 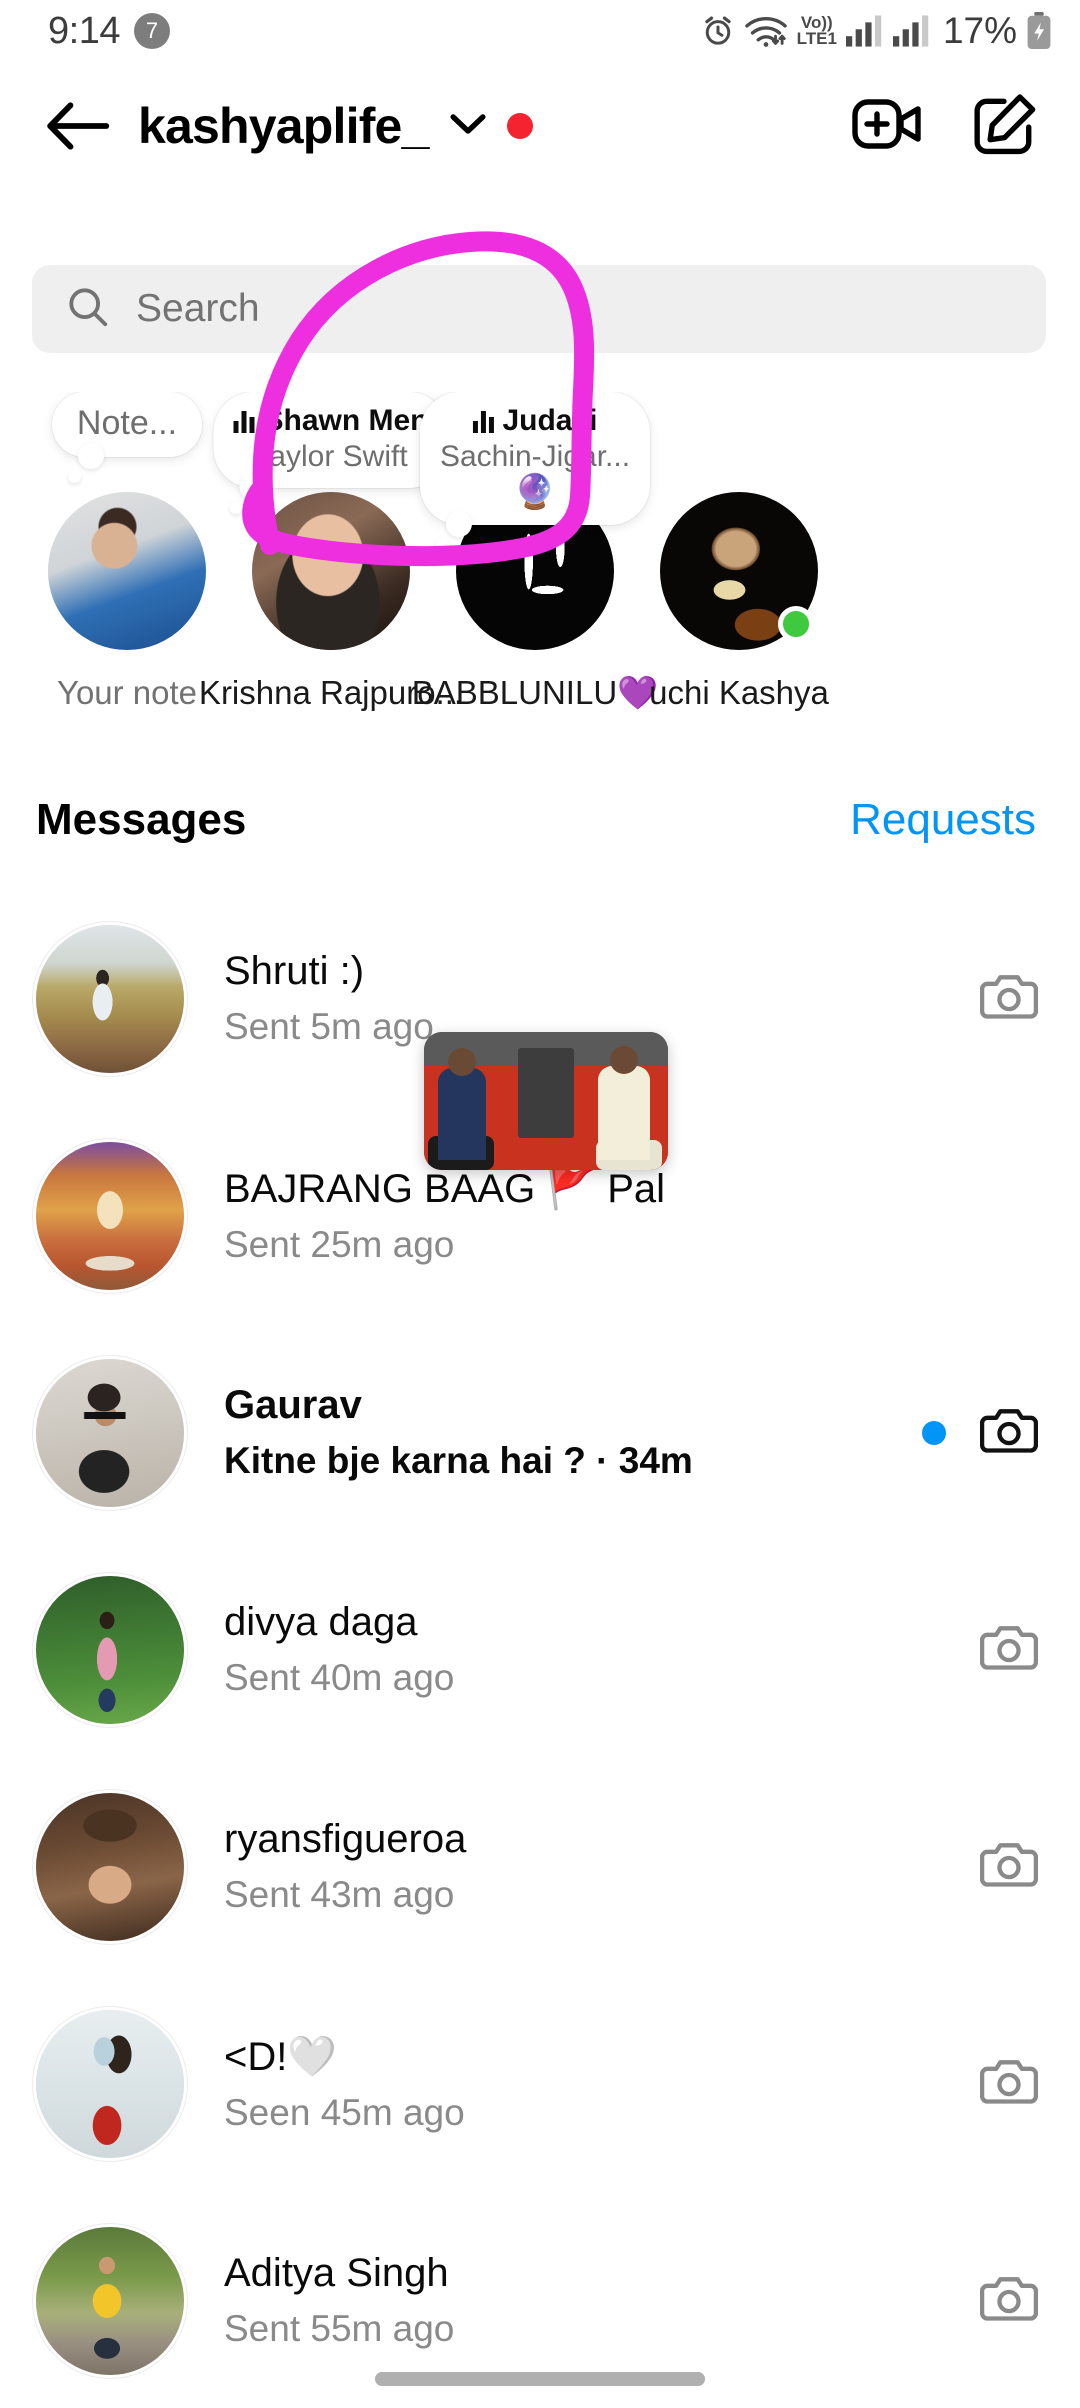 I want to click on conversation-name: Gaurav, so click(x=293, y=1405).